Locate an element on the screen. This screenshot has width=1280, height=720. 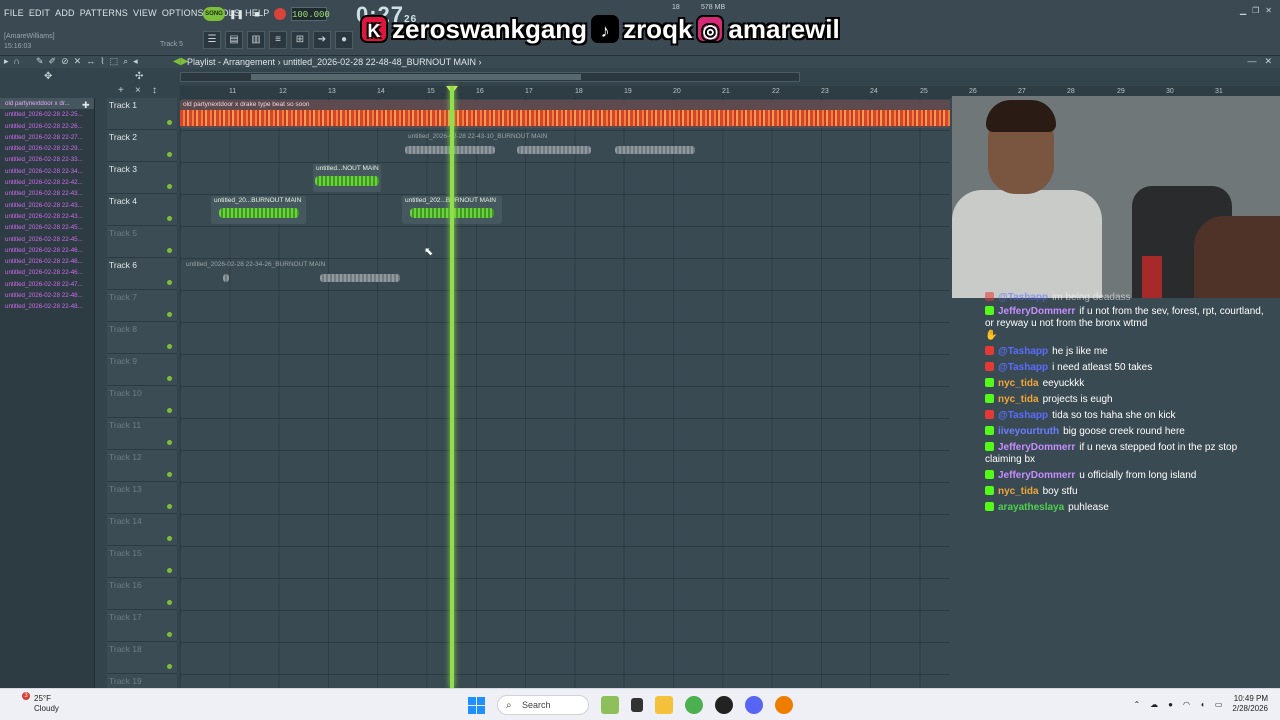
track-header: Track 6 is located at coordinates (142, 274).